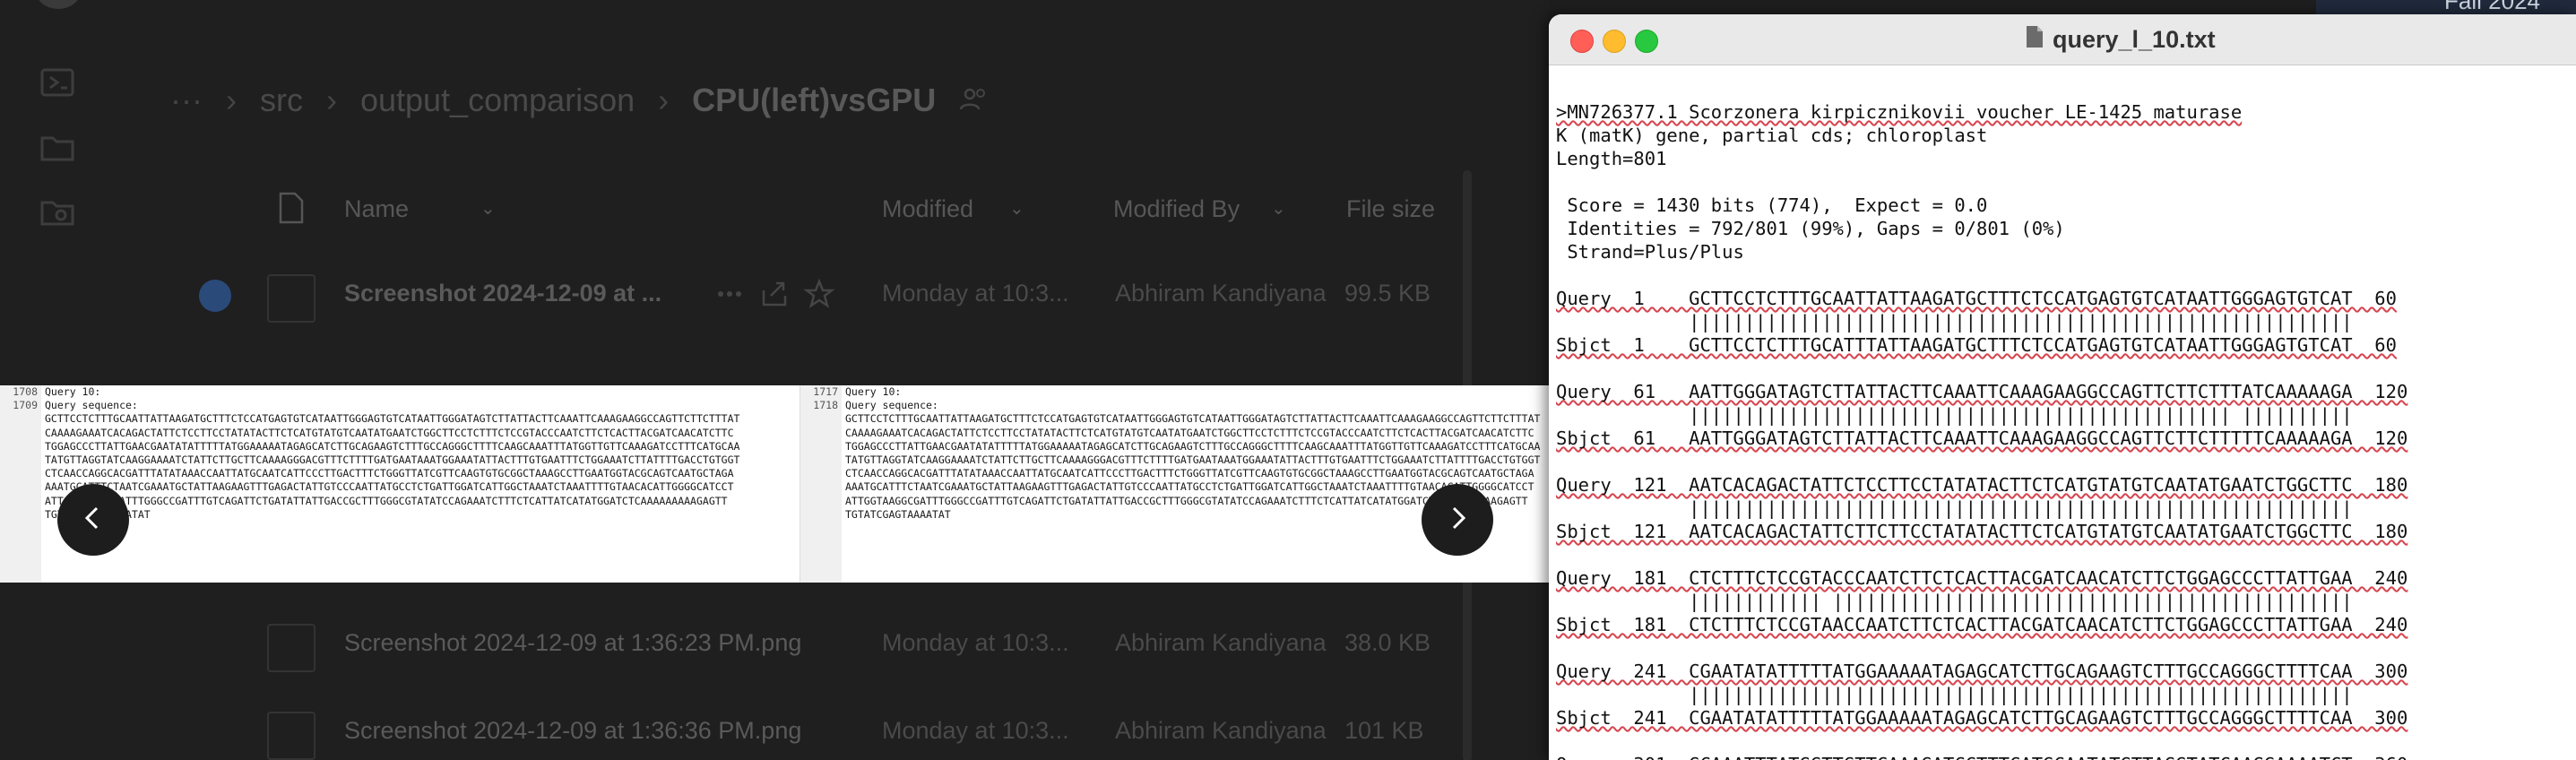 The width and height of the screenshot is (2576, 760). I want to click on minimize-button, so click(1614, 41).